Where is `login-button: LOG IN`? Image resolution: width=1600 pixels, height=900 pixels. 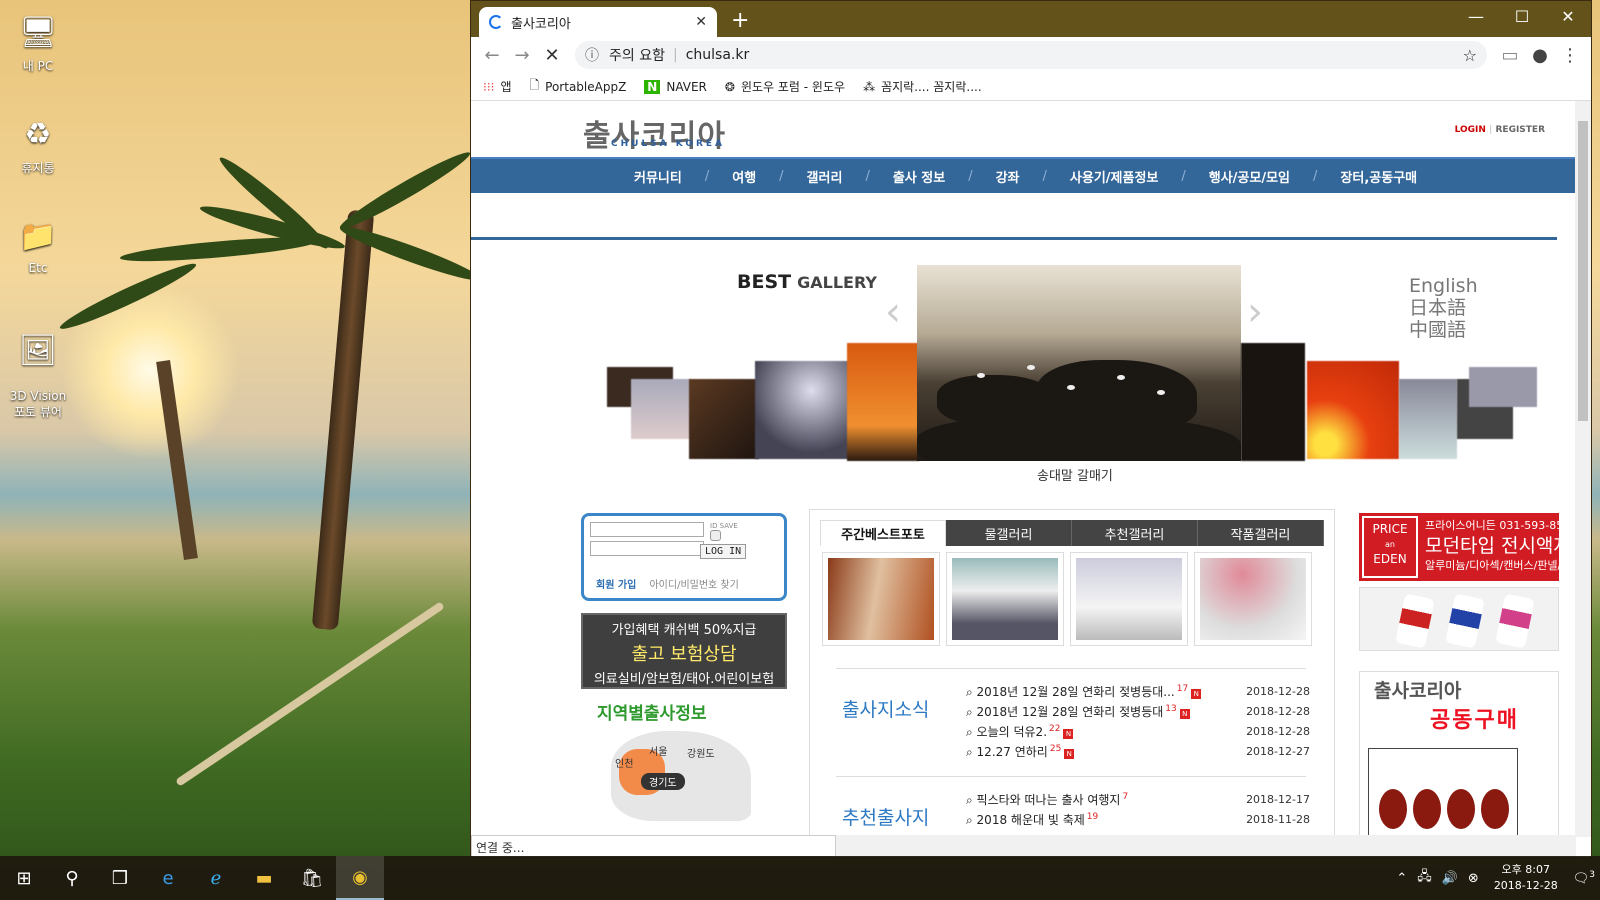
login-button: LOG IN is located at coordinates (723, 551).